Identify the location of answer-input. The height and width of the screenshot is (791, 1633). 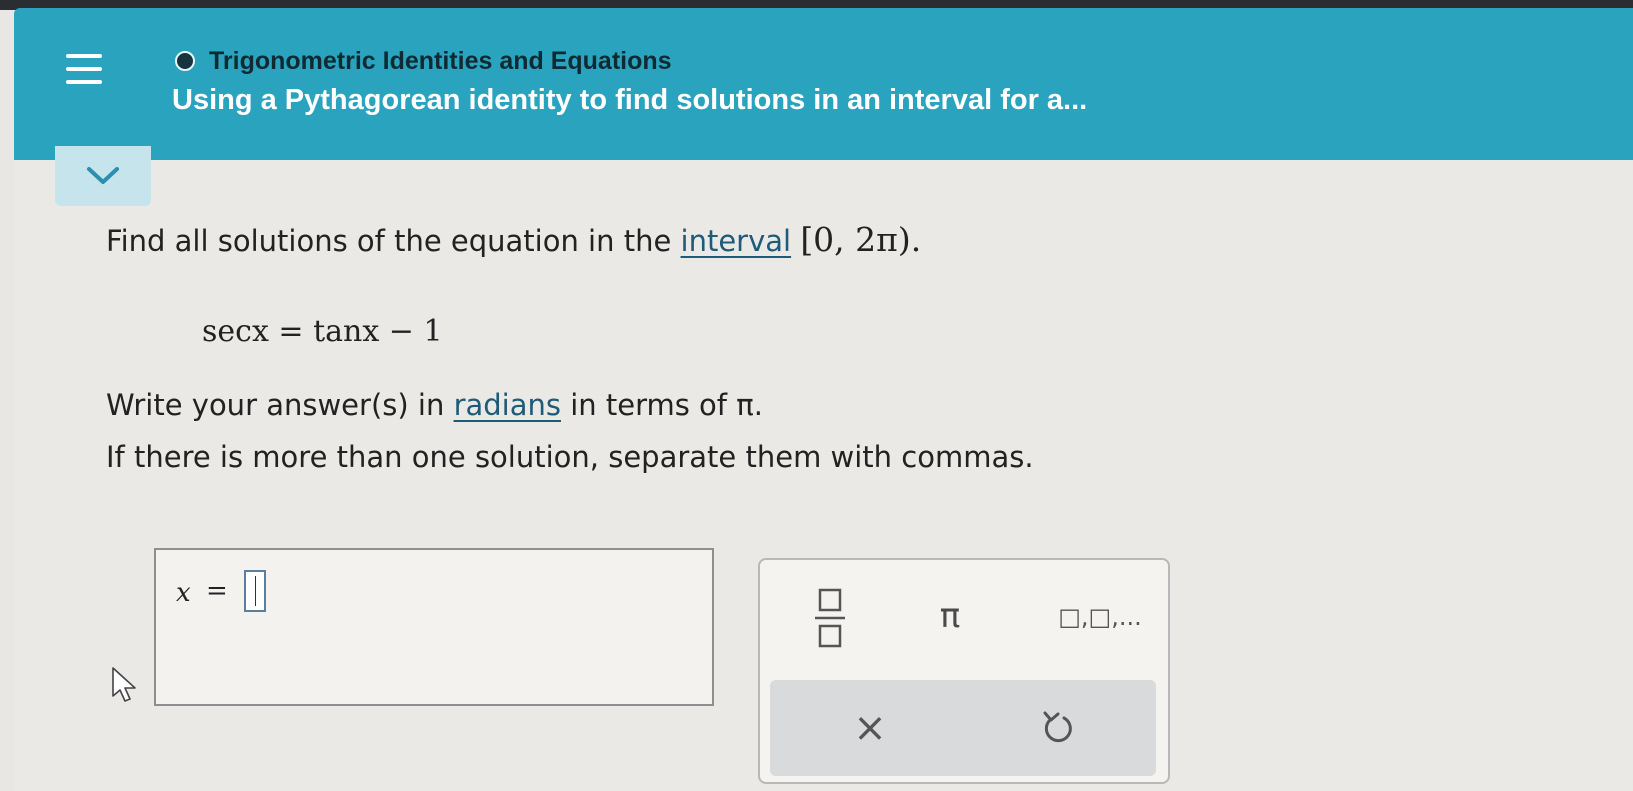
(255, 591).